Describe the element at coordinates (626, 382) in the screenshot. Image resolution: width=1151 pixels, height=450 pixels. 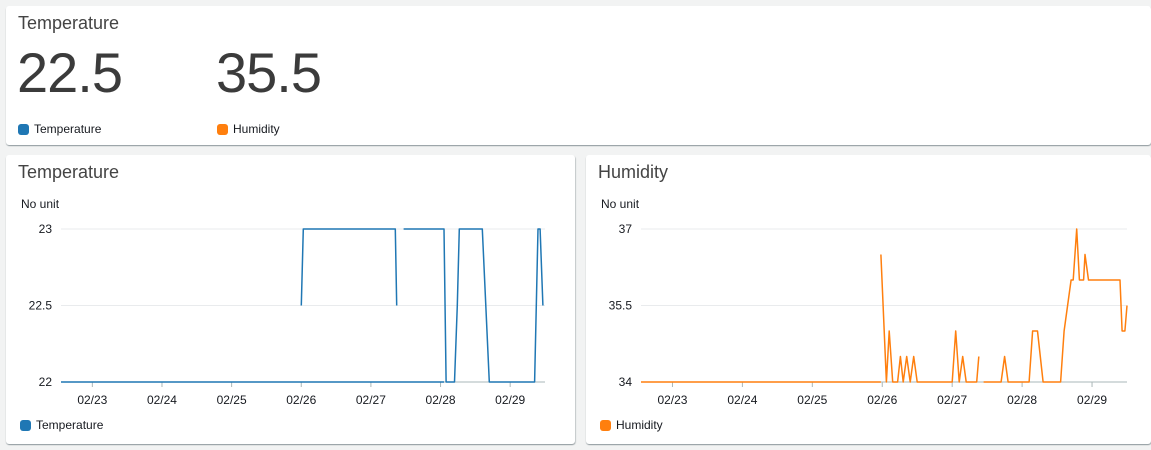
I see `y-tick-label: 34` at that location.